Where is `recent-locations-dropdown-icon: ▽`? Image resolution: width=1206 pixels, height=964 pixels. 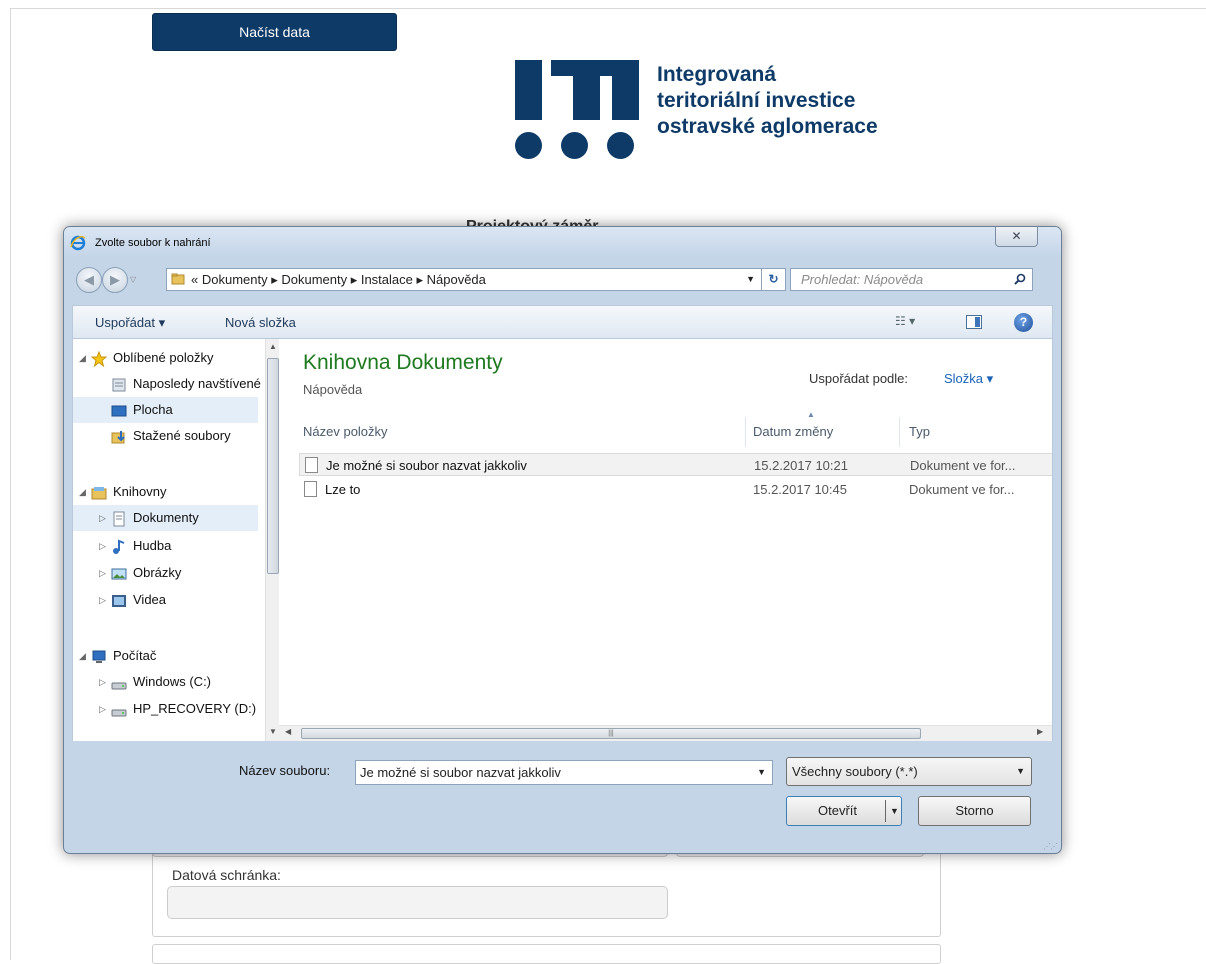
recent-locations-dropdown-icon: ▽ is located at coordinates (133, 279).